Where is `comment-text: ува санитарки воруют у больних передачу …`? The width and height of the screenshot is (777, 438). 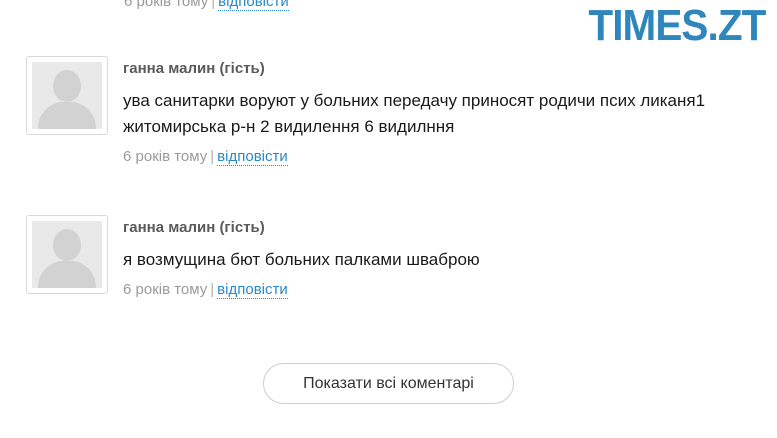
comment-text: ува санитарки воруют у больних передачу … is located at coordinates (414, 113).